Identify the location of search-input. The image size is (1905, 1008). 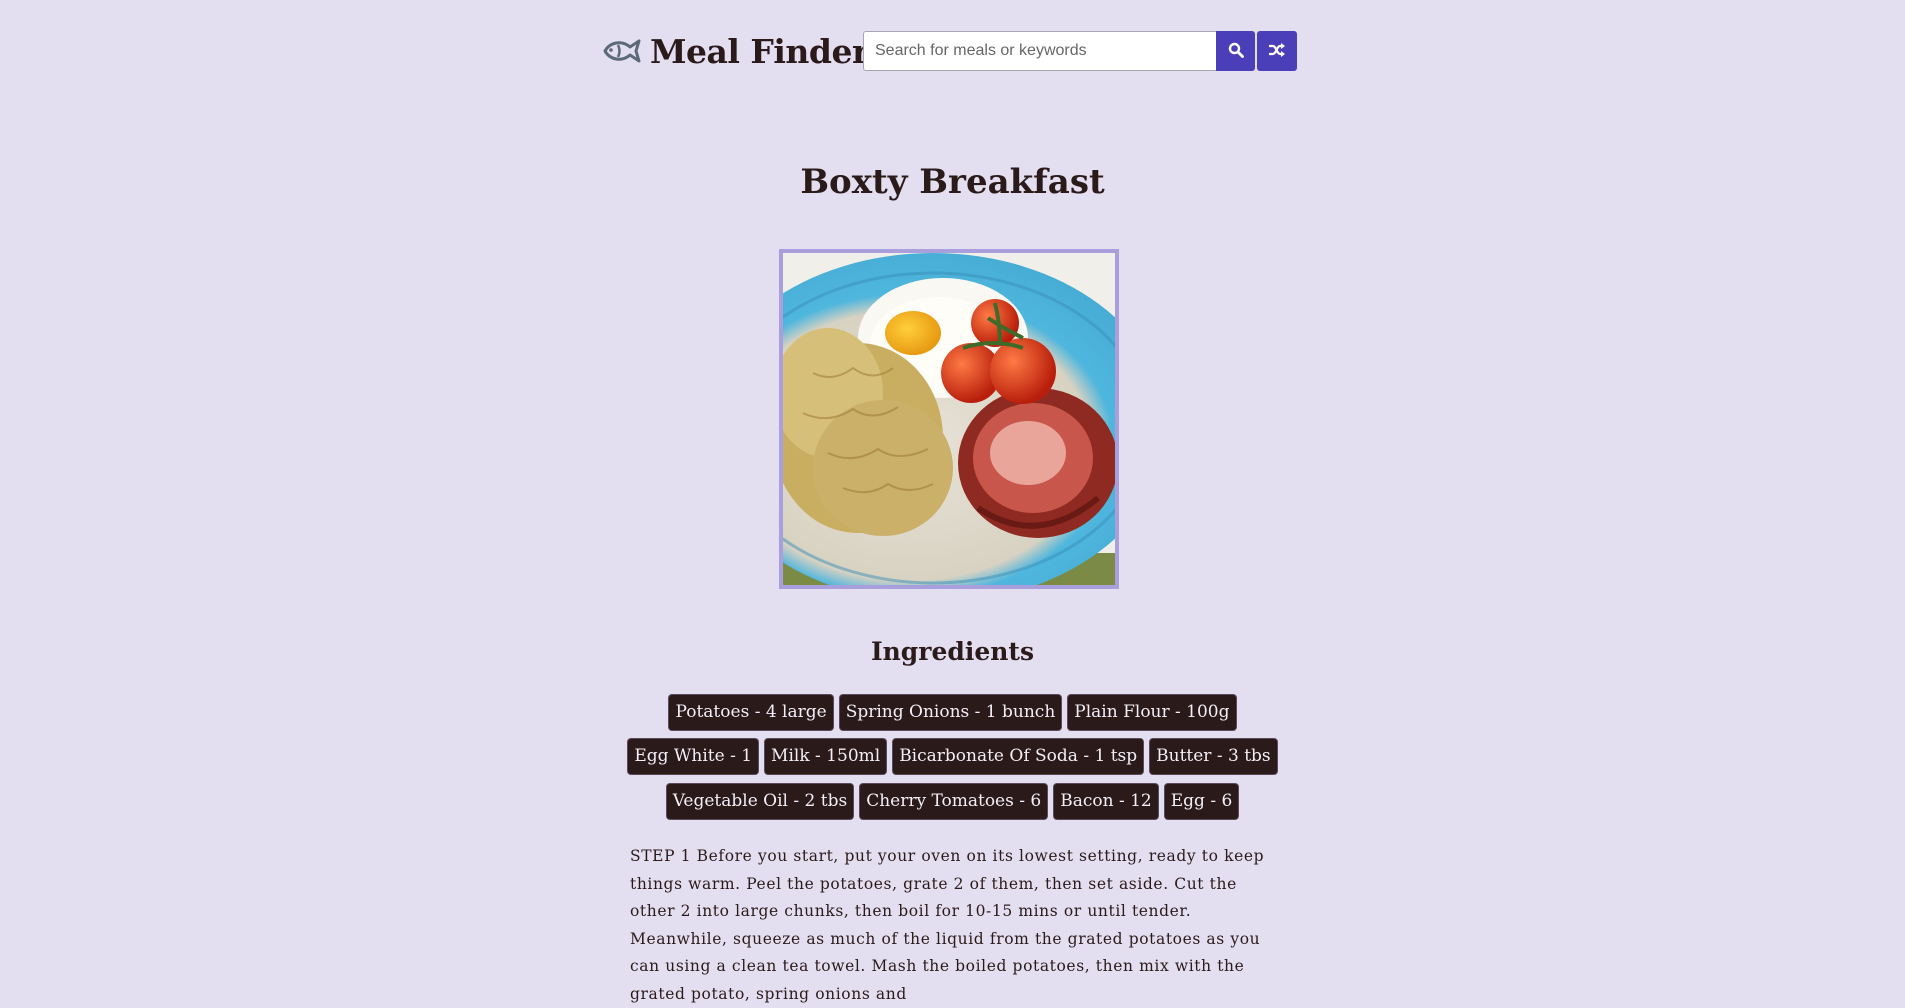
(1039, 51).